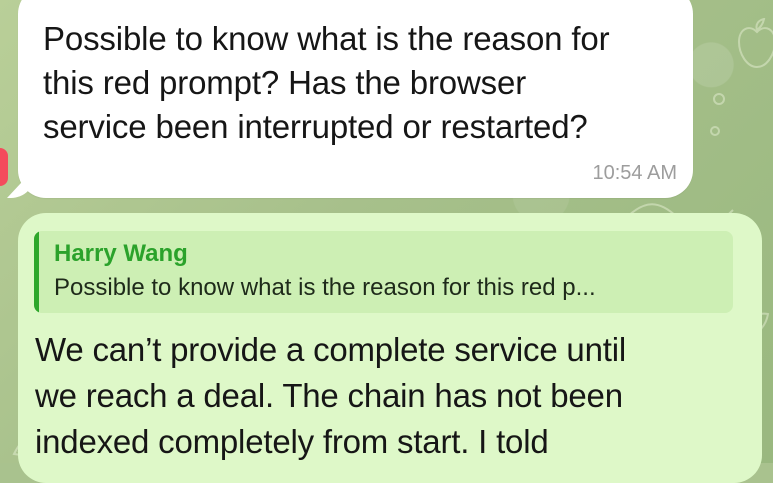 This screenshot has width=773, height=483. What do you see at coordinates (634, 173) in the screenshot?
I see `incoming-message-time: 10:54 AM` at bounding box center [634, 173].